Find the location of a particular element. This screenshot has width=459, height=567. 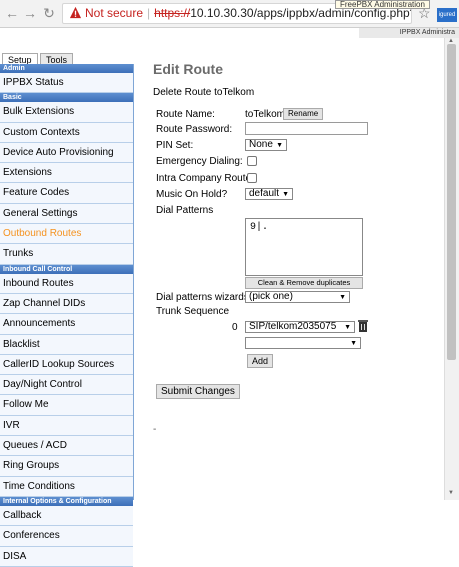

trailing-mark: - is located at coordinates (155, 429).